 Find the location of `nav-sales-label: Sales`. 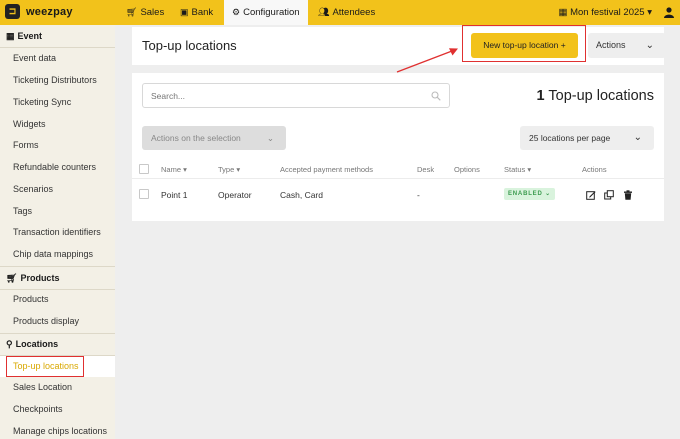

nav-sales-label: Sales is located at coordinates (152, 12).